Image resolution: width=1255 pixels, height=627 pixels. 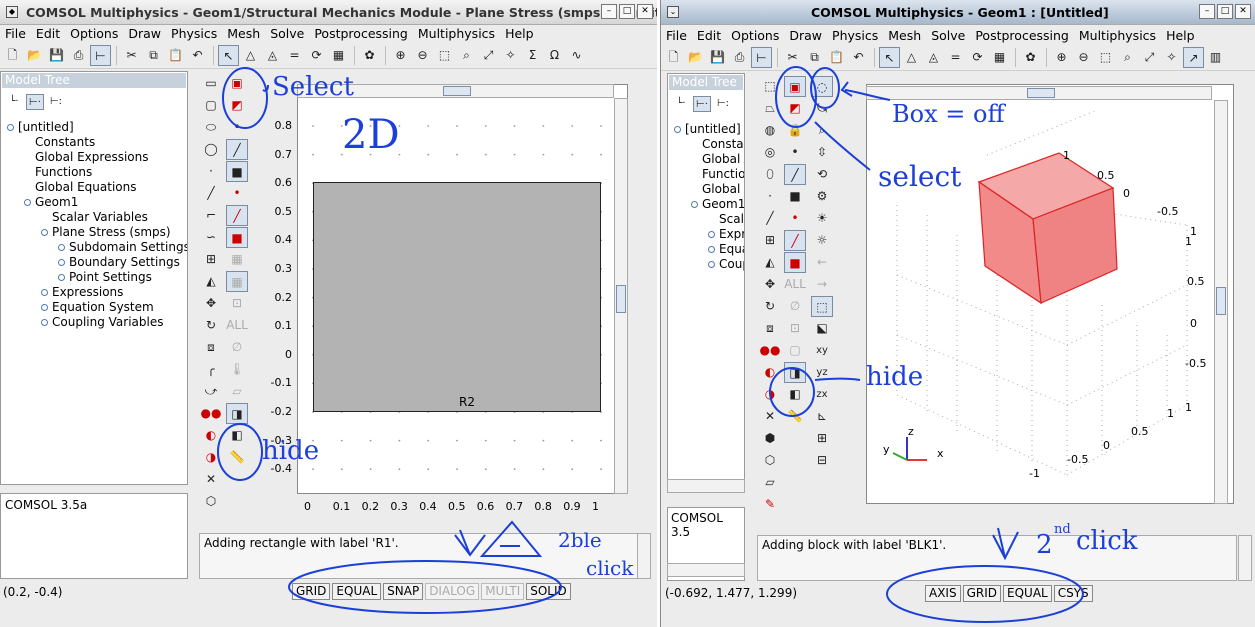 What do you see at coordinates (770, 438) in the screenshot?
I see `extrude-icon: ⬢` at bounding box center [770, 438].